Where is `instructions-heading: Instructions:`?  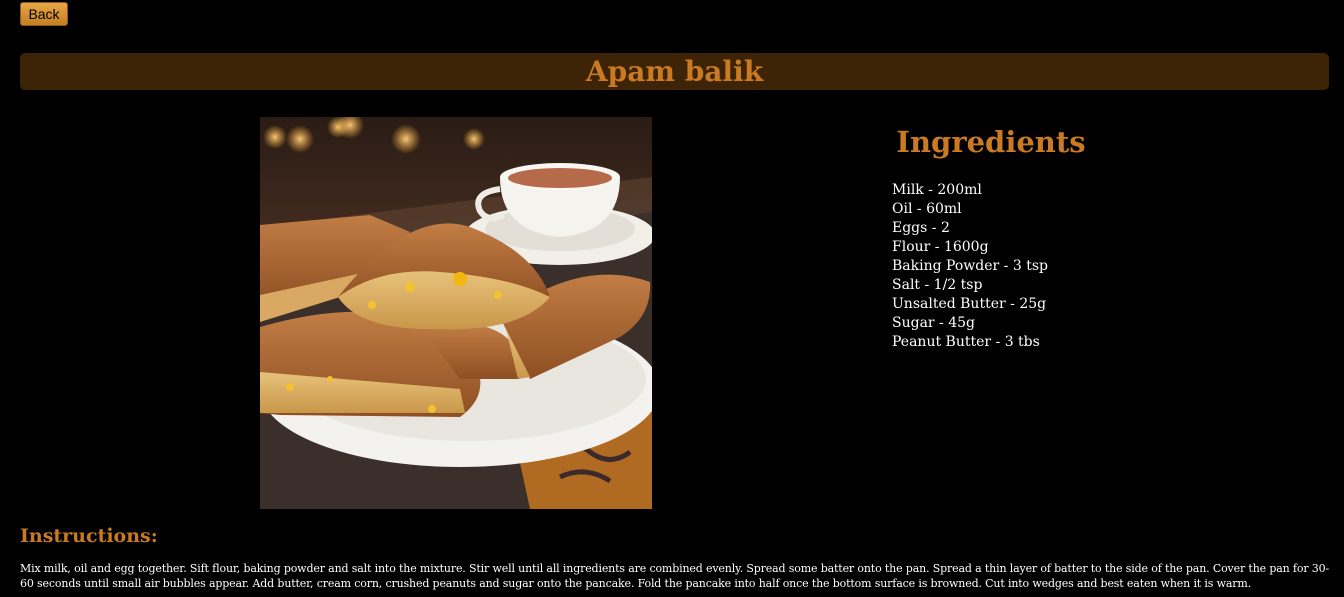
instructions-heading: Instructions: is located at coordinates (89, 536).